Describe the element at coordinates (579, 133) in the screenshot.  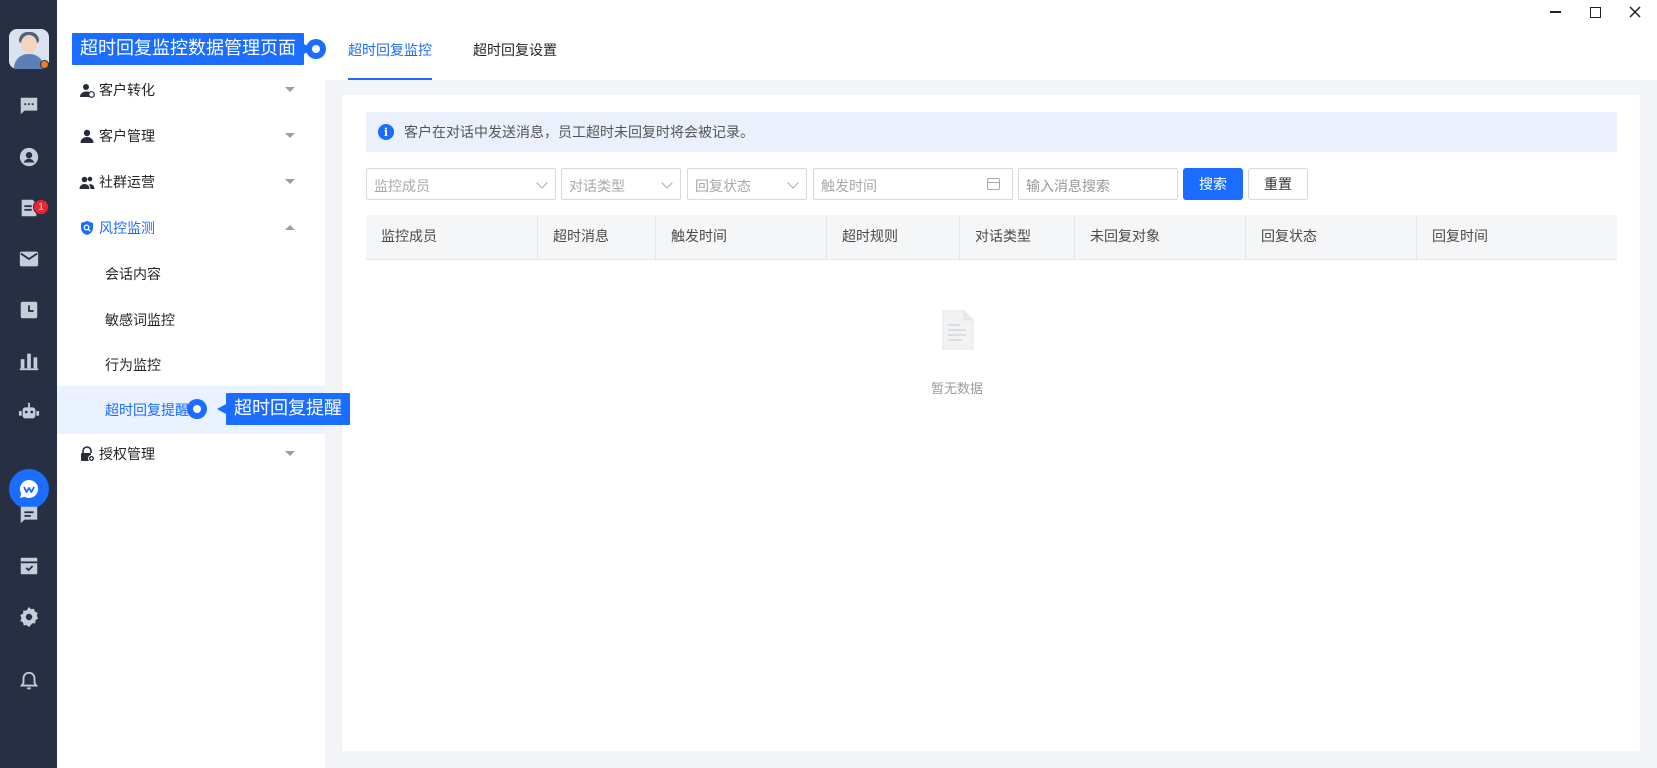
I see `notice-text: 客户在对话中发送消息，员工超时未回复时将会被记录。` at that location.